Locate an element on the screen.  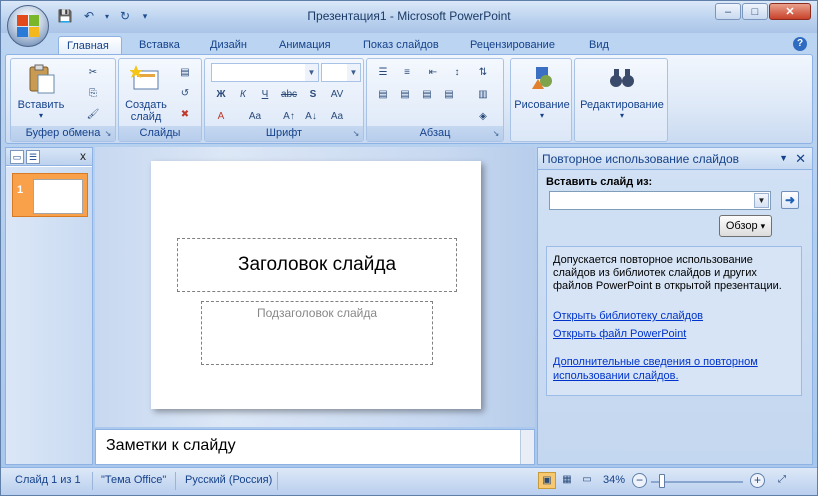
numbering-icon: ≡ is located at coordinates (407, 72).